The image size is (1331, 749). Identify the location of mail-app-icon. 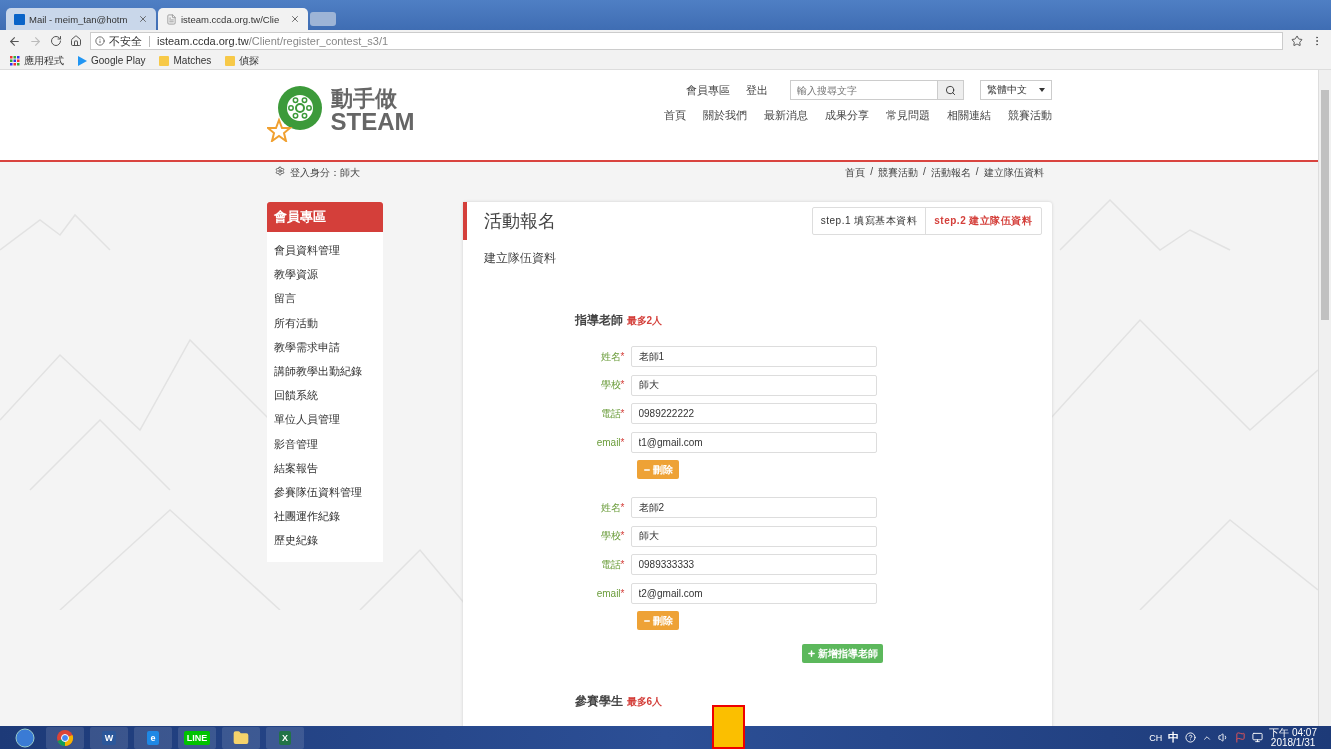
(19, 19).